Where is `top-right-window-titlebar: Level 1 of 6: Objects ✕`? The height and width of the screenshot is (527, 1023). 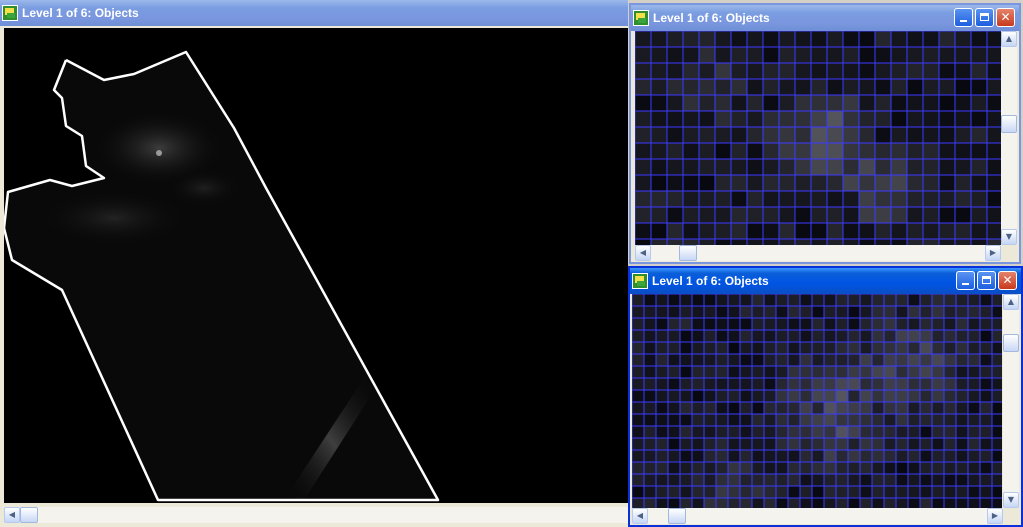
top-right-window-titlebar: Level 1 of 6: Objects ✕ is located at coordinates (825, 18).